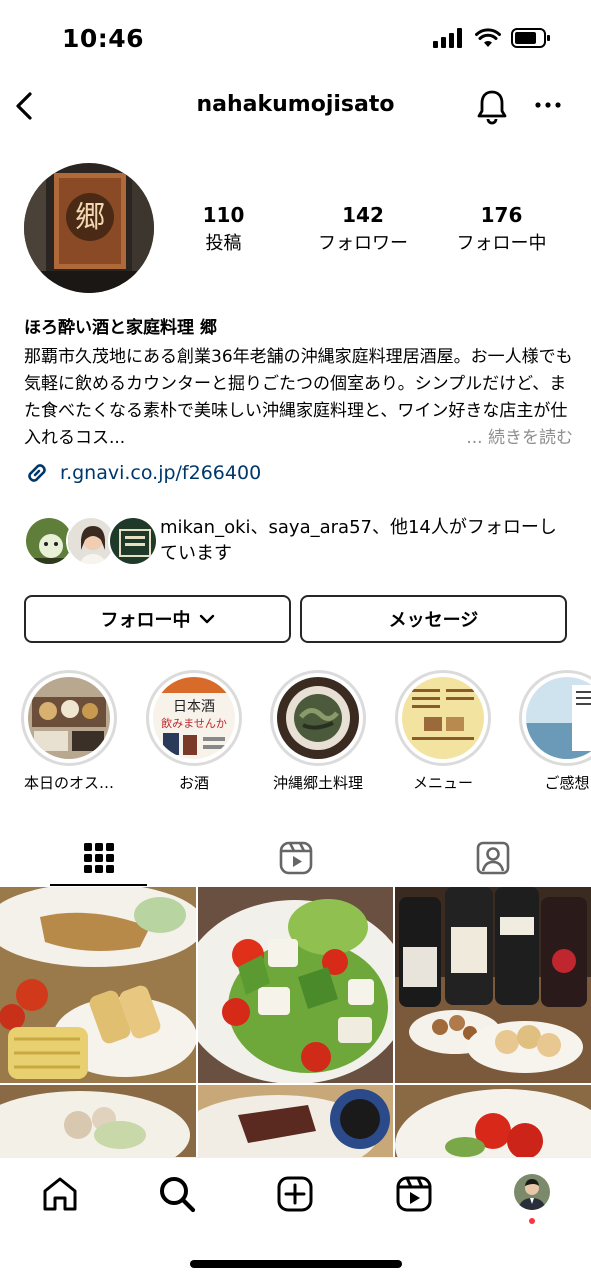 The width and height of the screenshot is (591, 1280). I want to click on message-button-label: メッセージ, so click(433, 620).